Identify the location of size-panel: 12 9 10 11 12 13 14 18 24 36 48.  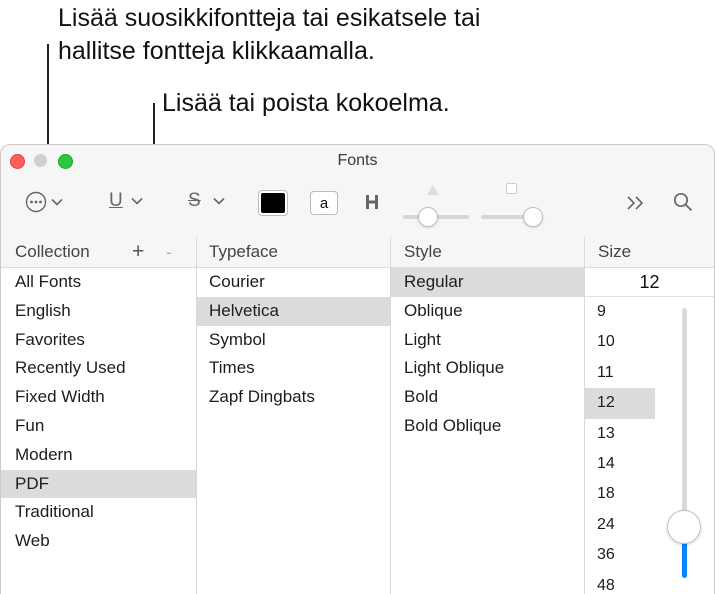
(649, 431).